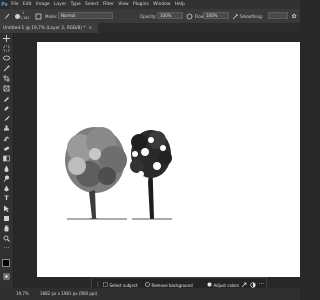 This screenshot has width=320, height=300. I want to click on flow-field: 100%, so click(216, 15).